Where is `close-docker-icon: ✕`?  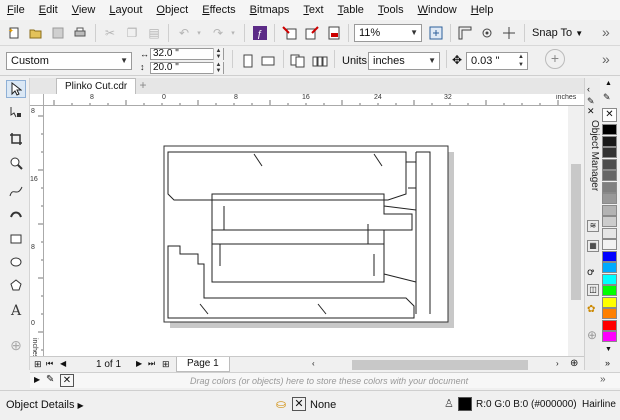 close-docker-icon: ✕ is located at coordinates (591, 111).